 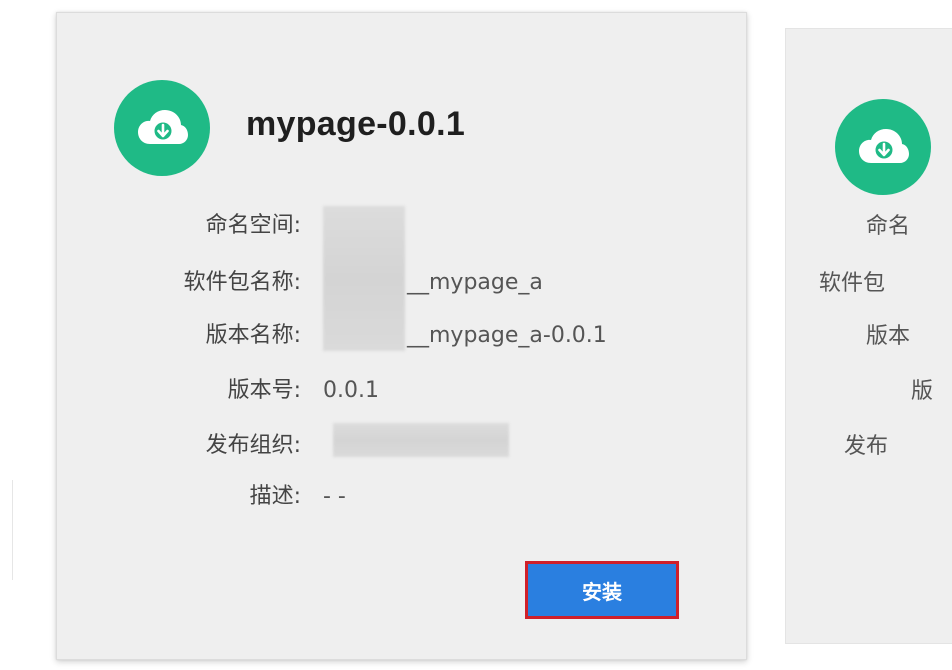 What do you see at coordinates (869, 392) in the screenshot?
I see `field-version-number: 版` at bounding box center [869, 392].